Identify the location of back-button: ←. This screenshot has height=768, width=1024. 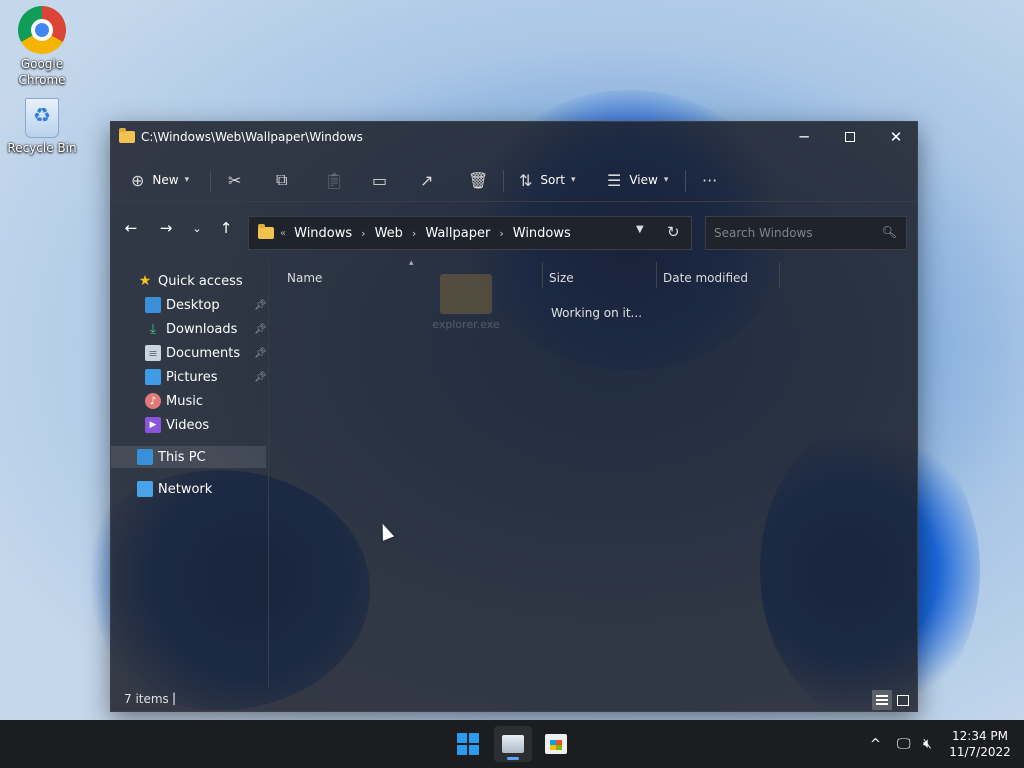
(131, 228).